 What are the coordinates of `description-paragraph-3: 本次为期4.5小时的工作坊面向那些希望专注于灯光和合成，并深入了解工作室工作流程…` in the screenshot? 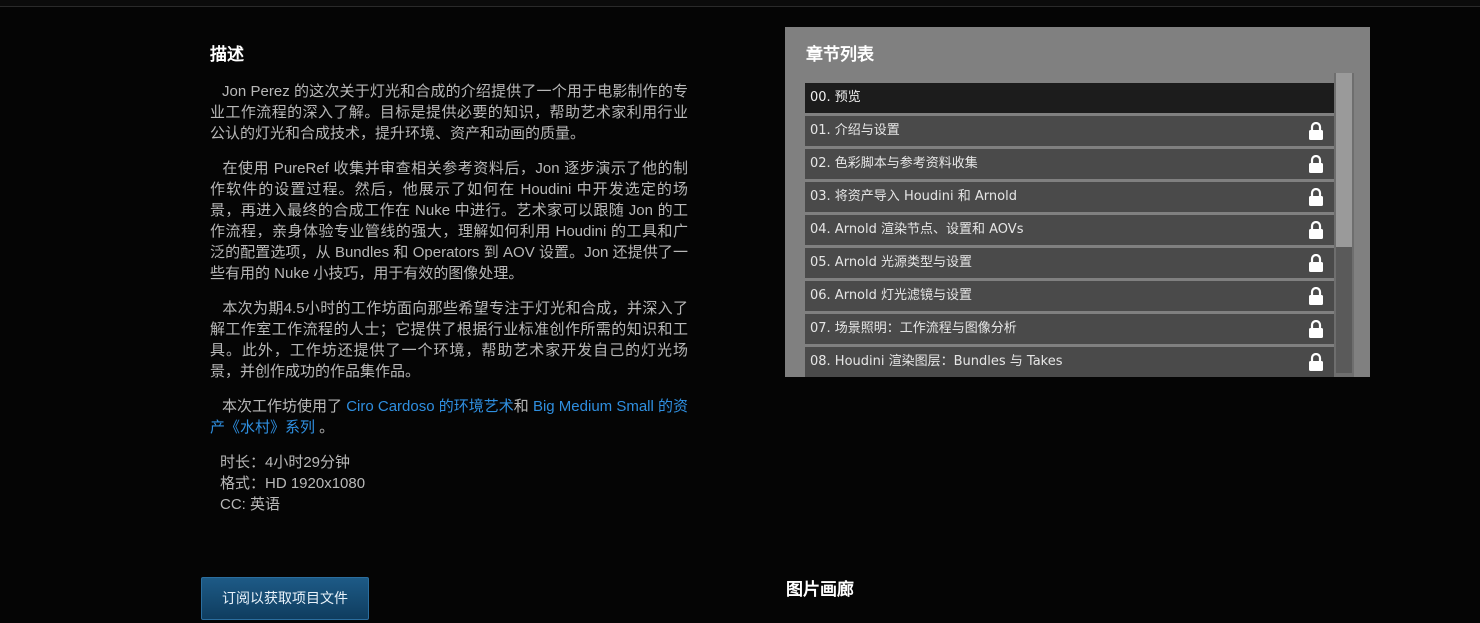 It's located at (449, 340).